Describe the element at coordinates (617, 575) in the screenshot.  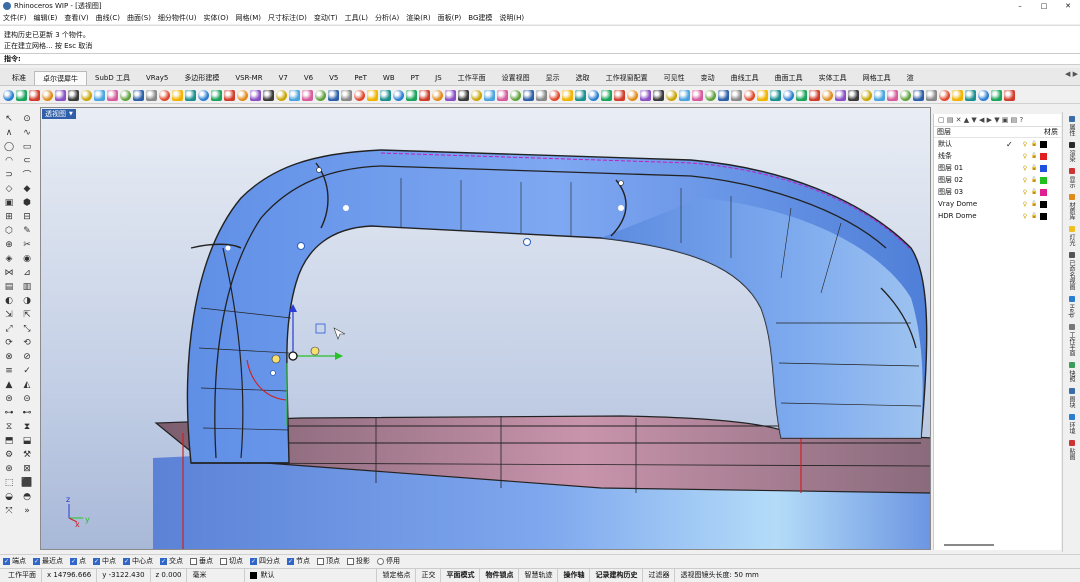
I see `status-history: 记录建构历史` at that location.